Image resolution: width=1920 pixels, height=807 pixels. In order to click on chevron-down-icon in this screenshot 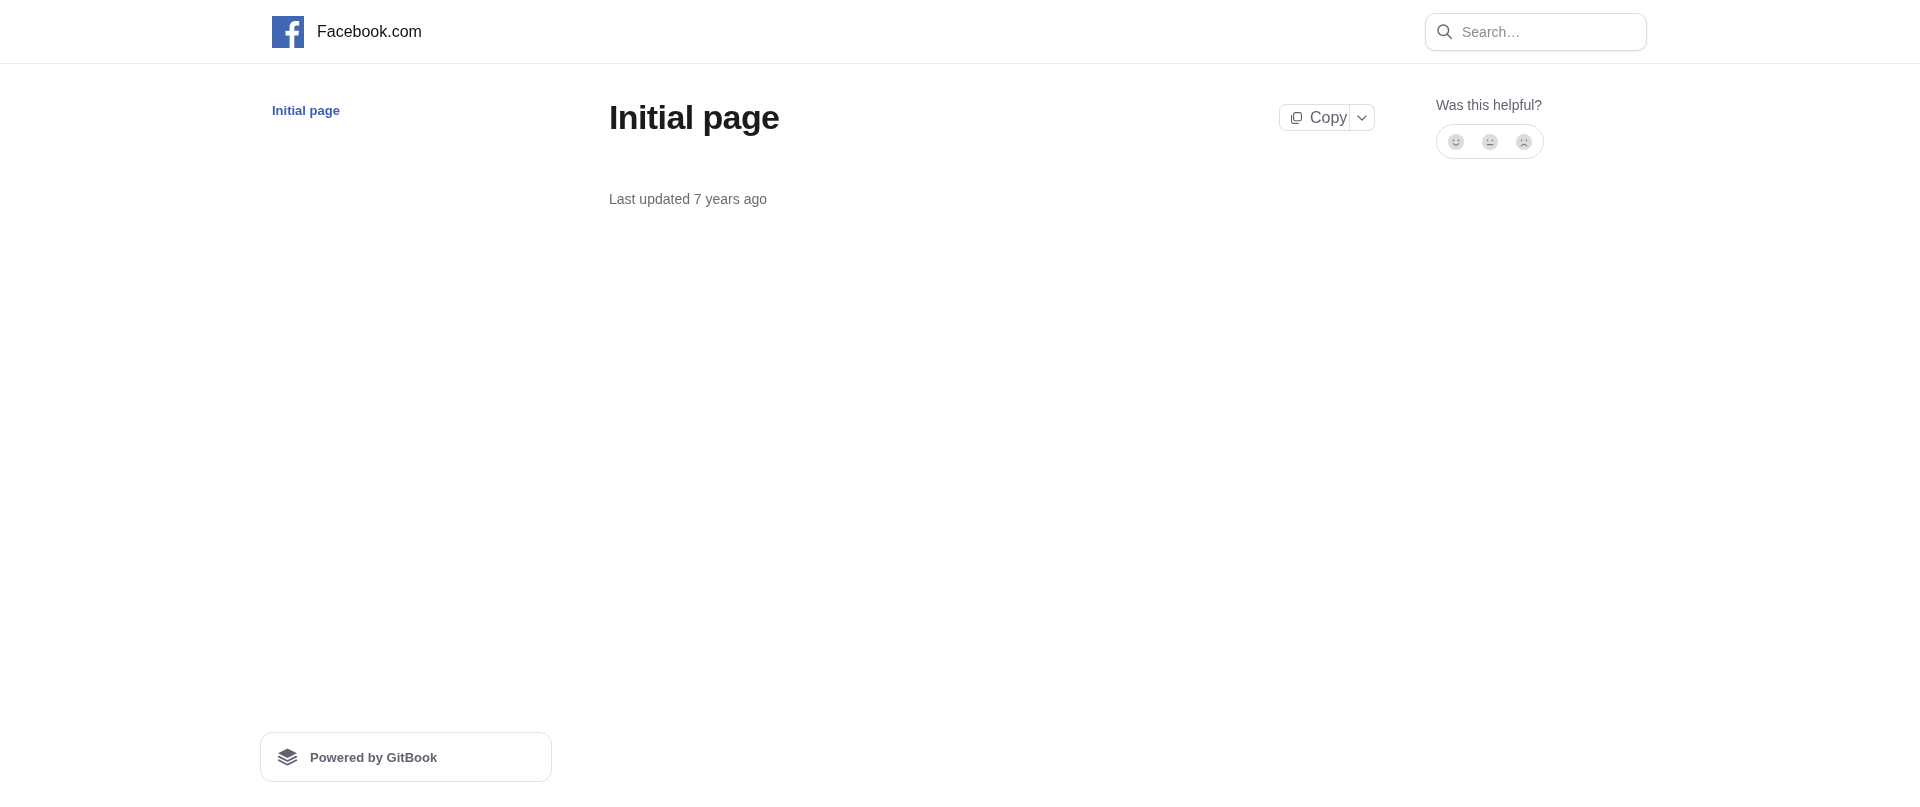, I will do `click(1362, 117)`.